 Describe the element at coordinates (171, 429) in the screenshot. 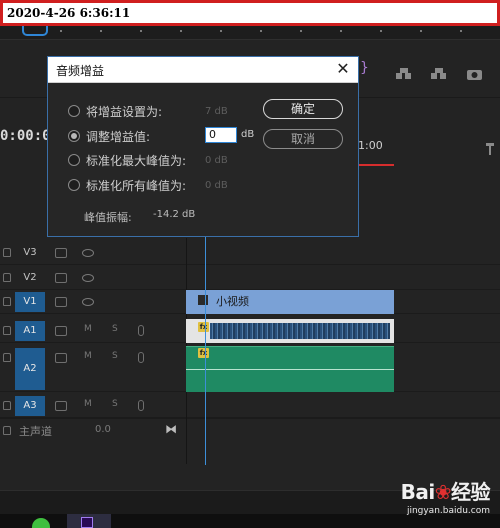

I see `bowtie-icon: ⧓` at that location.